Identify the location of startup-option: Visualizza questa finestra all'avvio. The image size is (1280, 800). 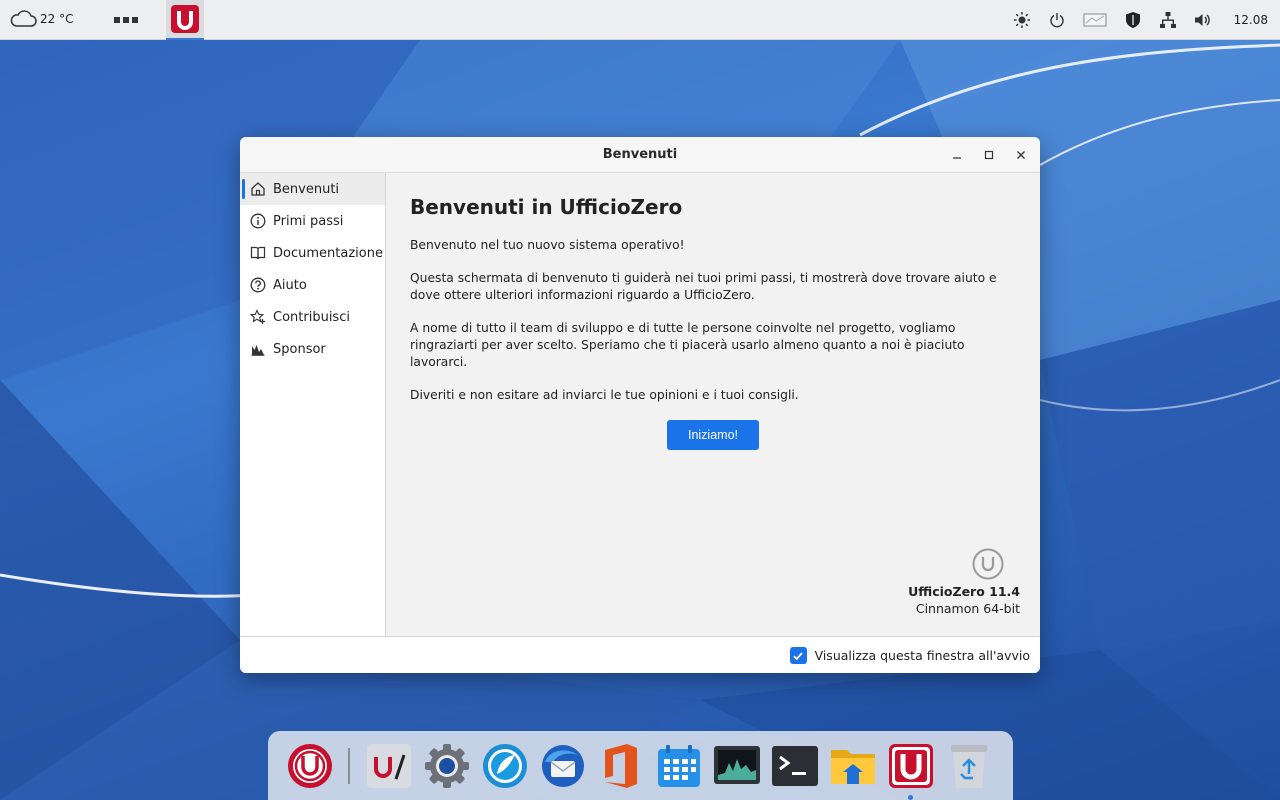
(909, 655).